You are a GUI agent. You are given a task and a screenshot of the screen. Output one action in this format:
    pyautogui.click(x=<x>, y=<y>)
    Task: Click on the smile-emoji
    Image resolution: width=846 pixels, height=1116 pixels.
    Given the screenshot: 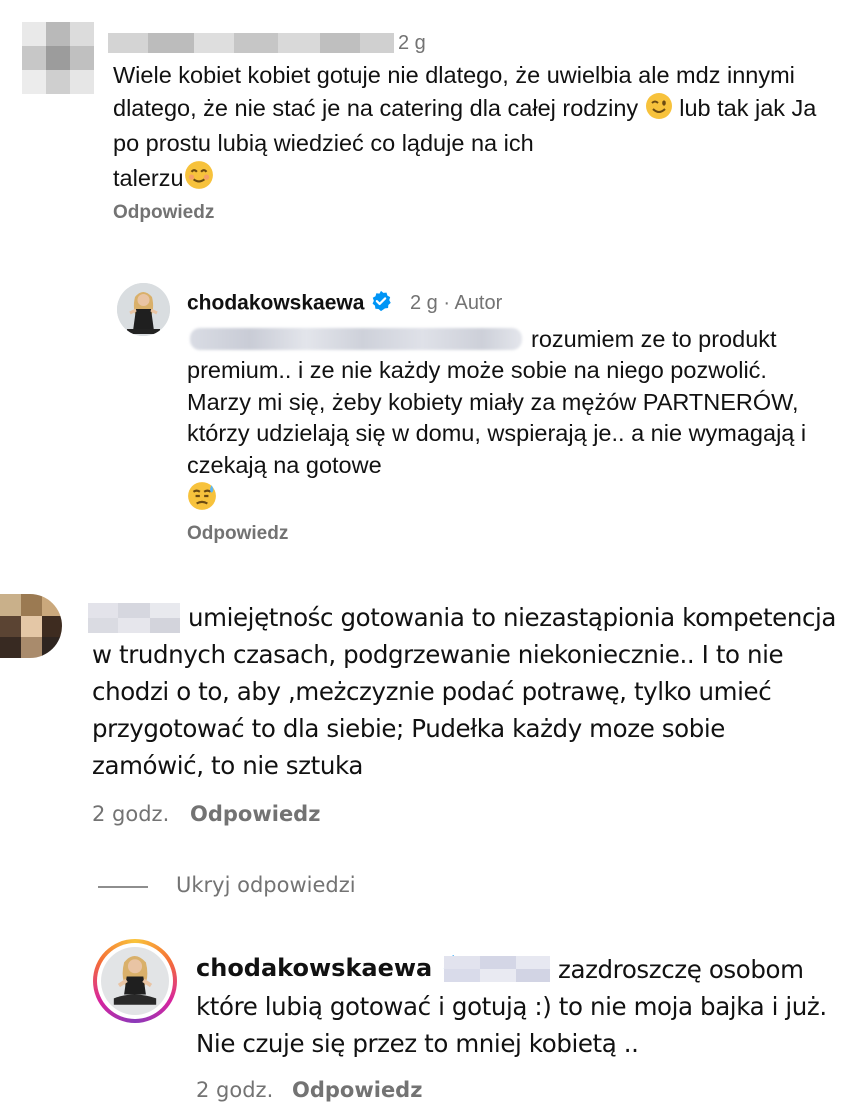 What is the action you would take?
    pyautogui.click(x=199, y=179)
    